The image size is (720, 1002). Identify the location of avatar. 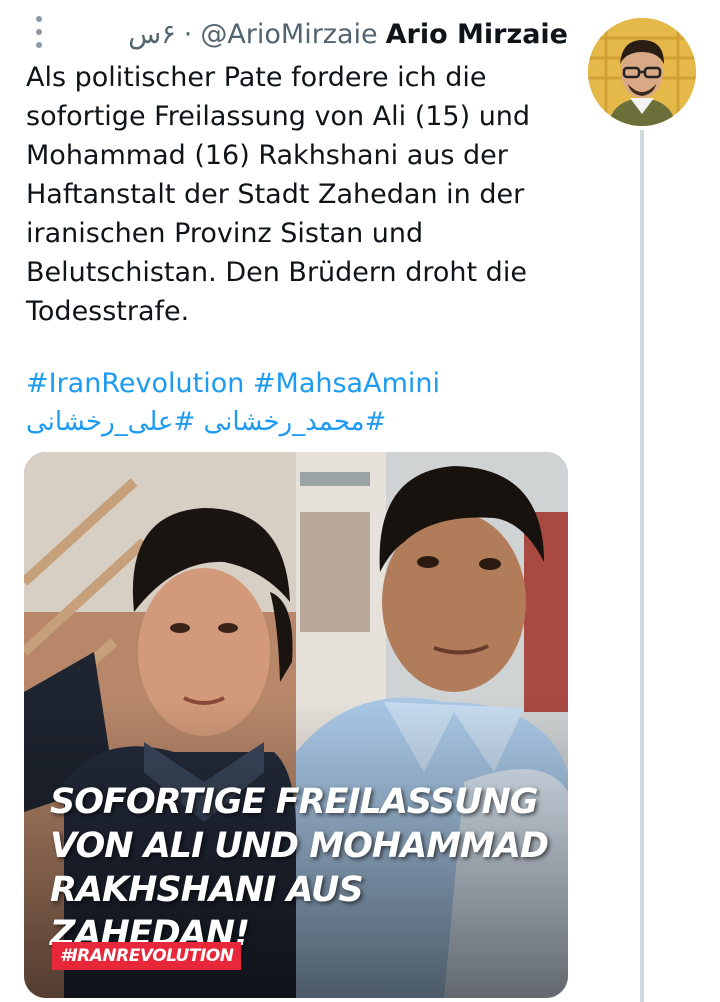
(642, 72).